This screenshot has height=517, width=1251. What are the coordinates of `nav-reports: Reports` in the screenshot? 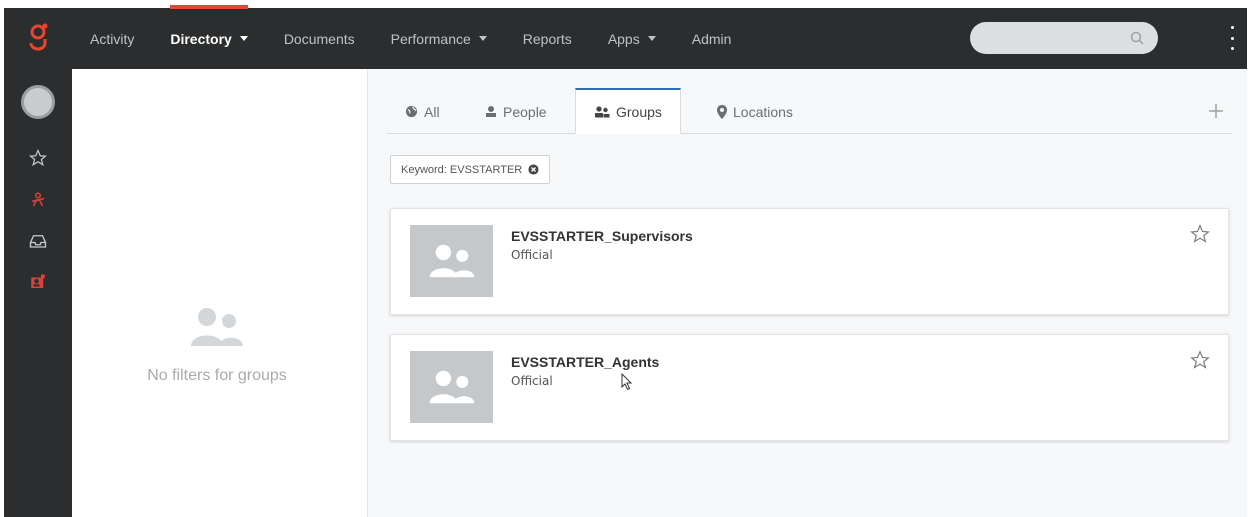 It's located at (547, 38).